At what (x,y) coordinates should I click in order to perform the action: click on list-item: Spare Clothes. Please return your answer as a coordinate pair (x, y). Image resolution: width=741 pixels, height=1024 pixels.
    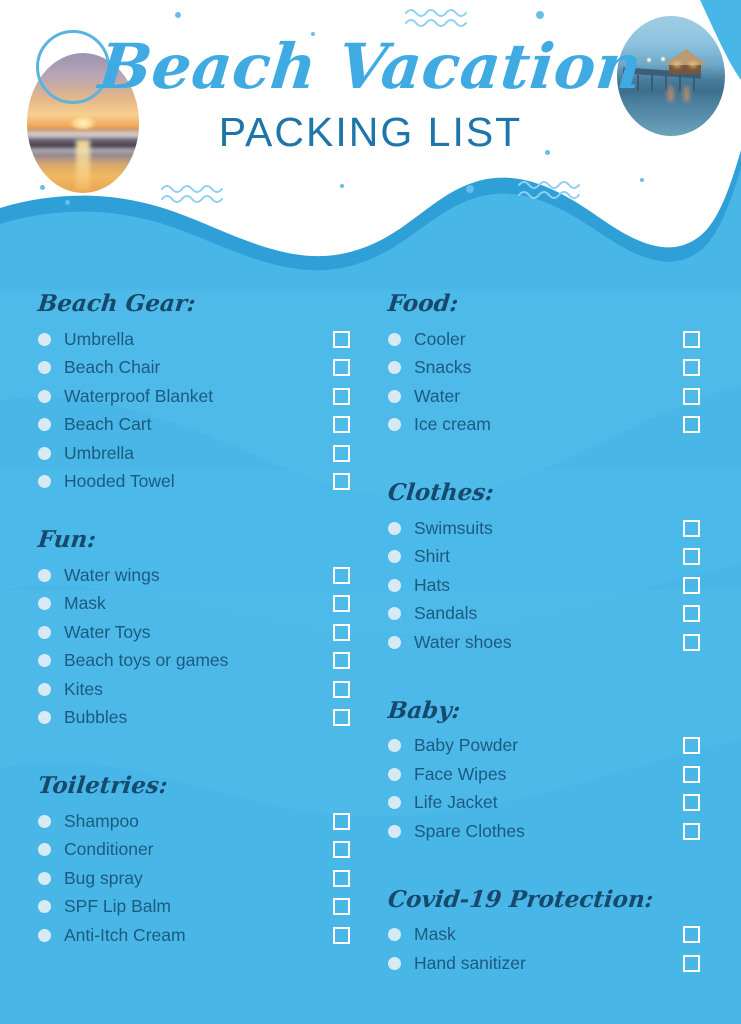
    Looking at the image, I should click on (549, 831).